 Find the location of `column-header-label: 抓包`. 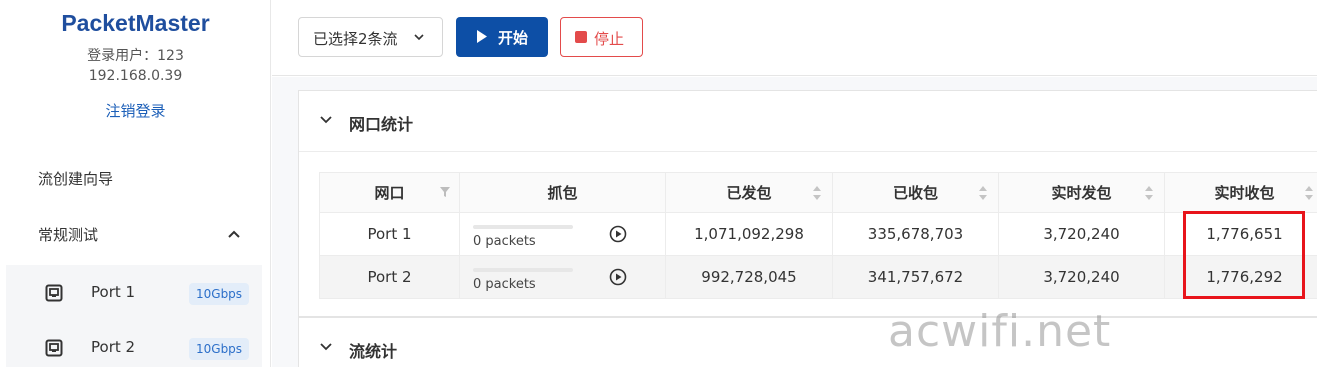

column-header-label: 抓包 is located at coordinates (562, 193).